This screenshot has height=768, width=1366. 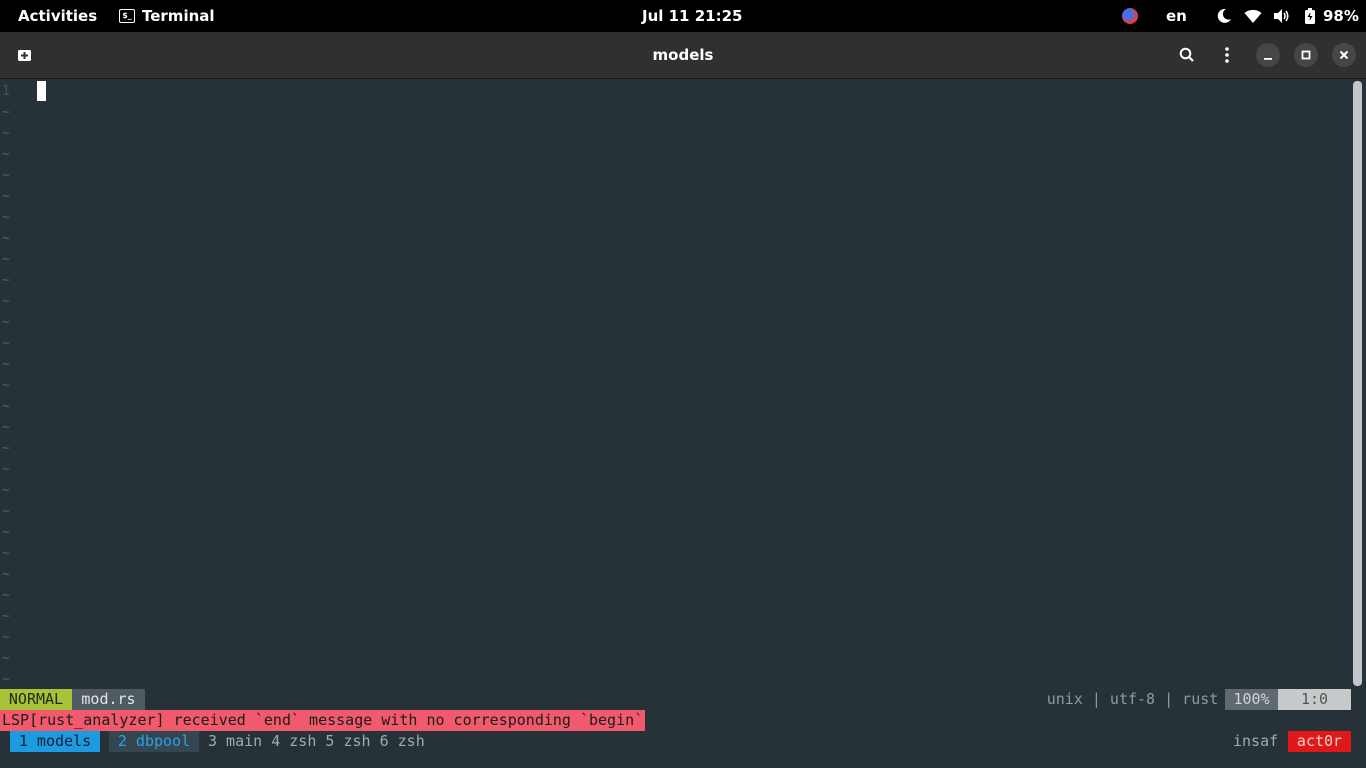 What do you see at coordinates (36, 699) in the screenshot?
I see `mode-indicator: NORMAL` at bounding box center [36, 699].